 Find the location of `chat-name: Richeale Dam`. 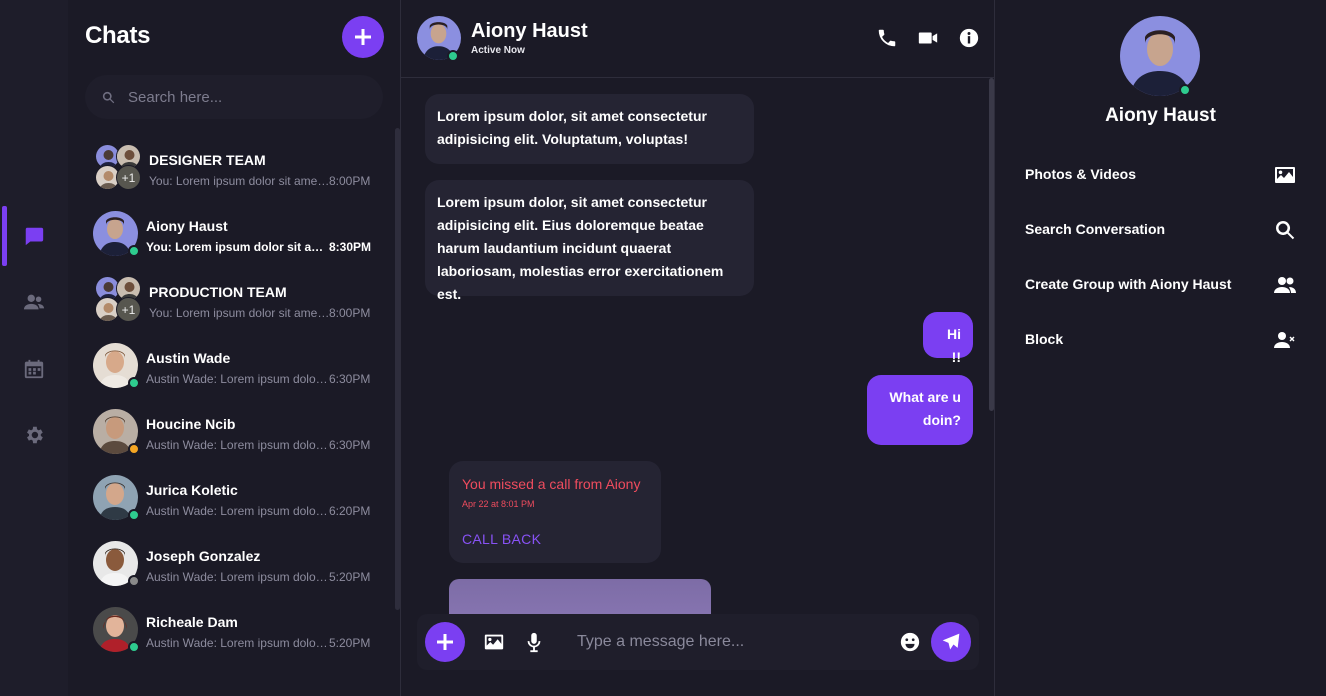

chat-name: Richeale Dam is located at coordinates (192, 622).